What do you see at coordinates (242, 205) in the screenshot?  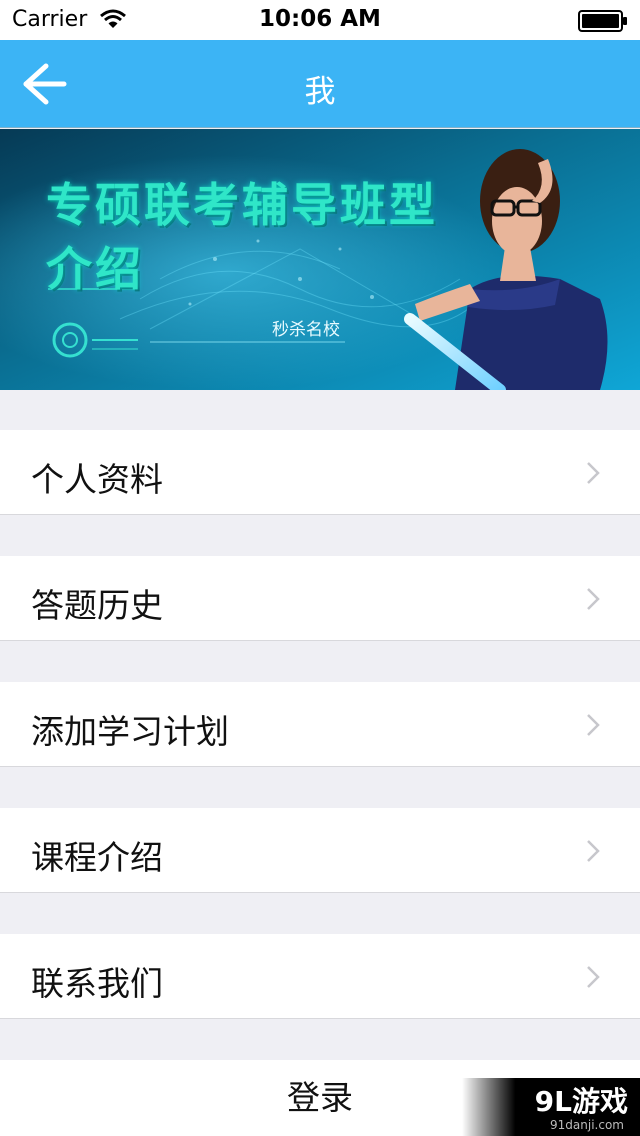 I see `banner-title-line-1: 专硕联考辅导班型` at bounding box center [242, 205].